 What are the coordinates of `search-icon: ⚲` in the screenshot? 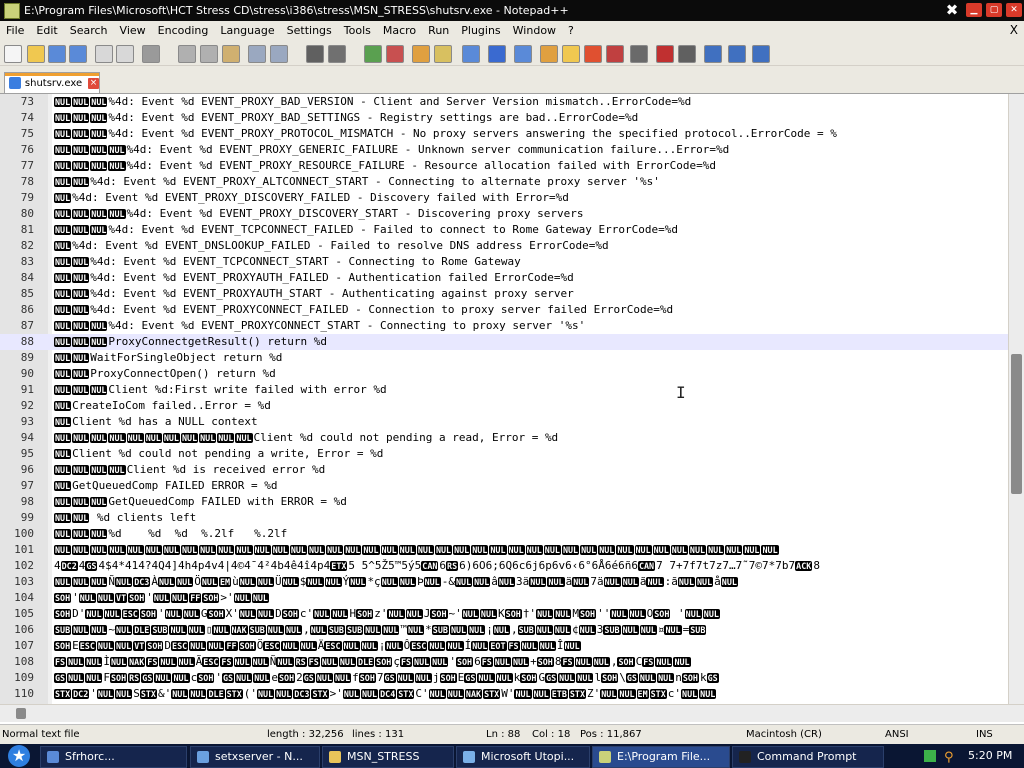 It's located at (949, 758).